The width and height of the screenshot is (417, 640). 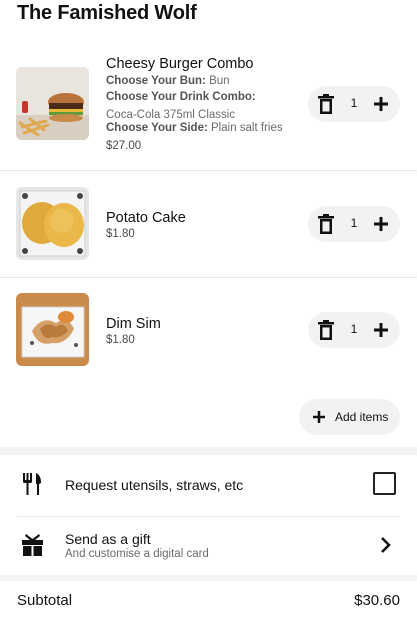 What do you see at coordinates (108, 539) in the screenshot?
I see `gift-title: Send as a gift` at bounding box center [108, 539].